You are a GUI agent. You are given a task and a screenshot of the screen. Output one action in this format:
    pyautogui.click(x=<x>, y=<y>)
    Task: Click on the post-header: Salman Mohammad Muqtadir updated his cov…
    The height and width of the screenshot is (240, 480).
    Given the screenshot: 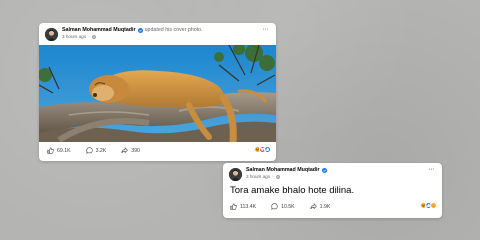 What is the action you would take?
    pyautogui.click(x=124, y=34)
    